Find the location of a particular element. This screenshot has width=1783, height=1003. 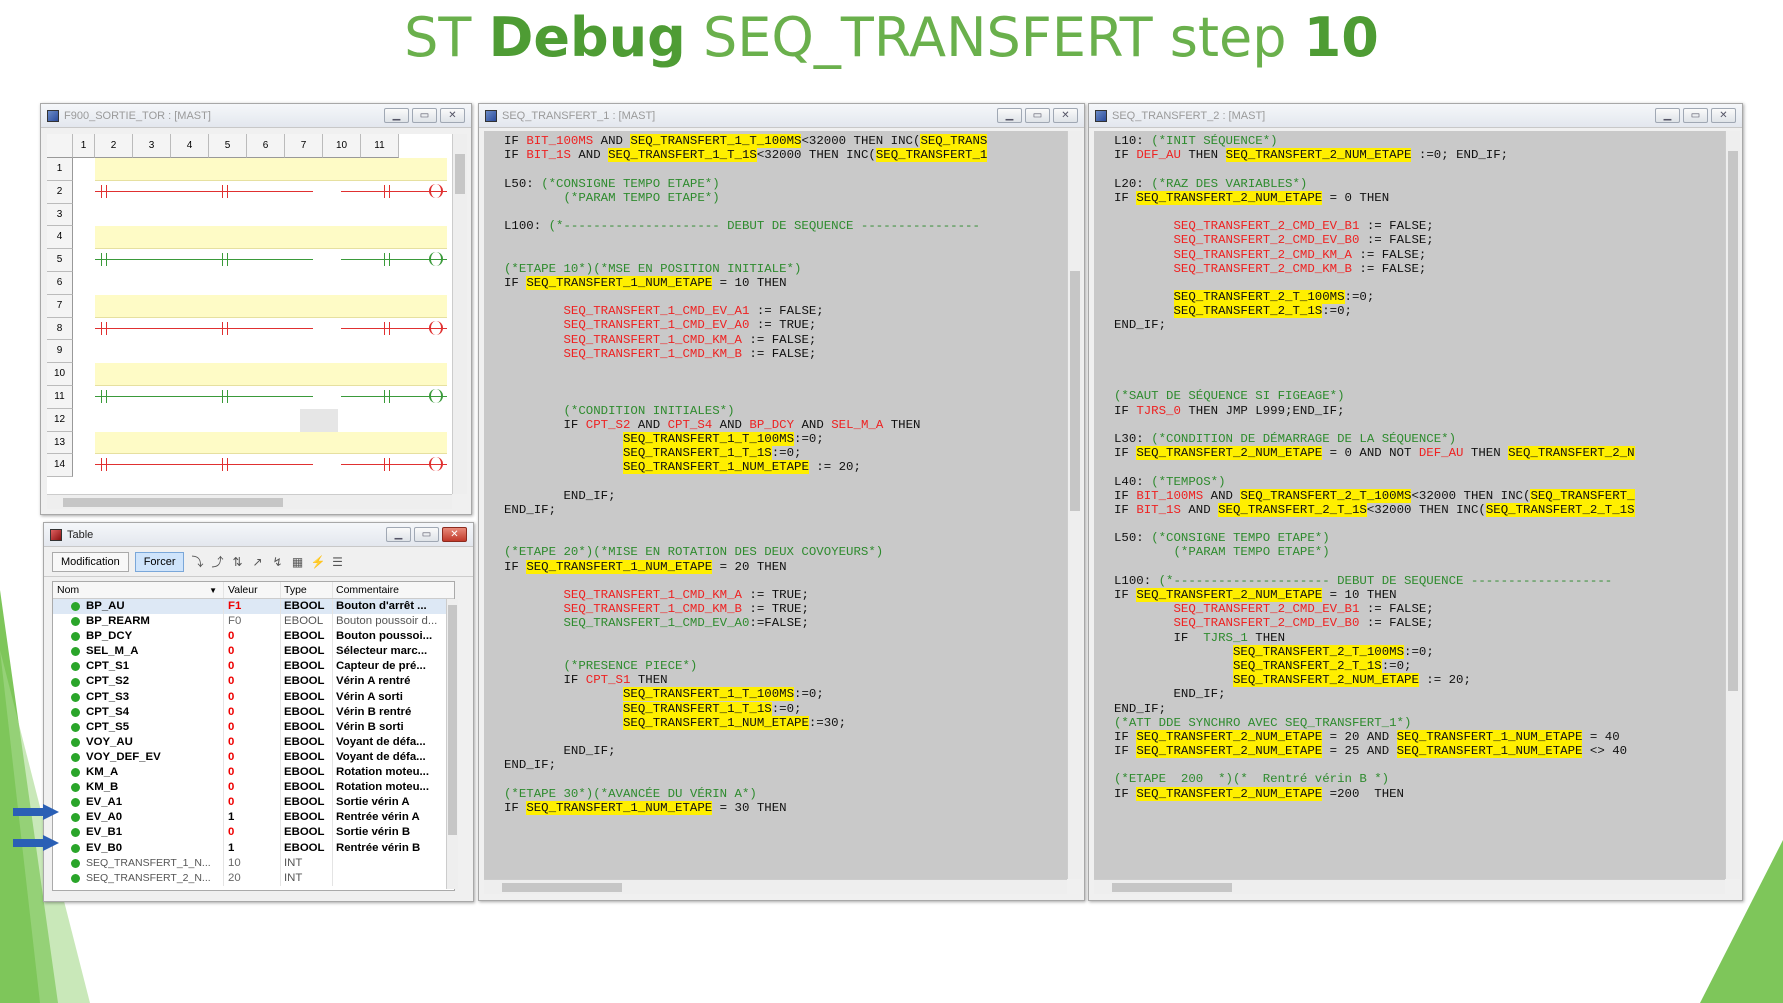

code-line: IF CPT_S1 THEN is located at coordinates (785, 680).